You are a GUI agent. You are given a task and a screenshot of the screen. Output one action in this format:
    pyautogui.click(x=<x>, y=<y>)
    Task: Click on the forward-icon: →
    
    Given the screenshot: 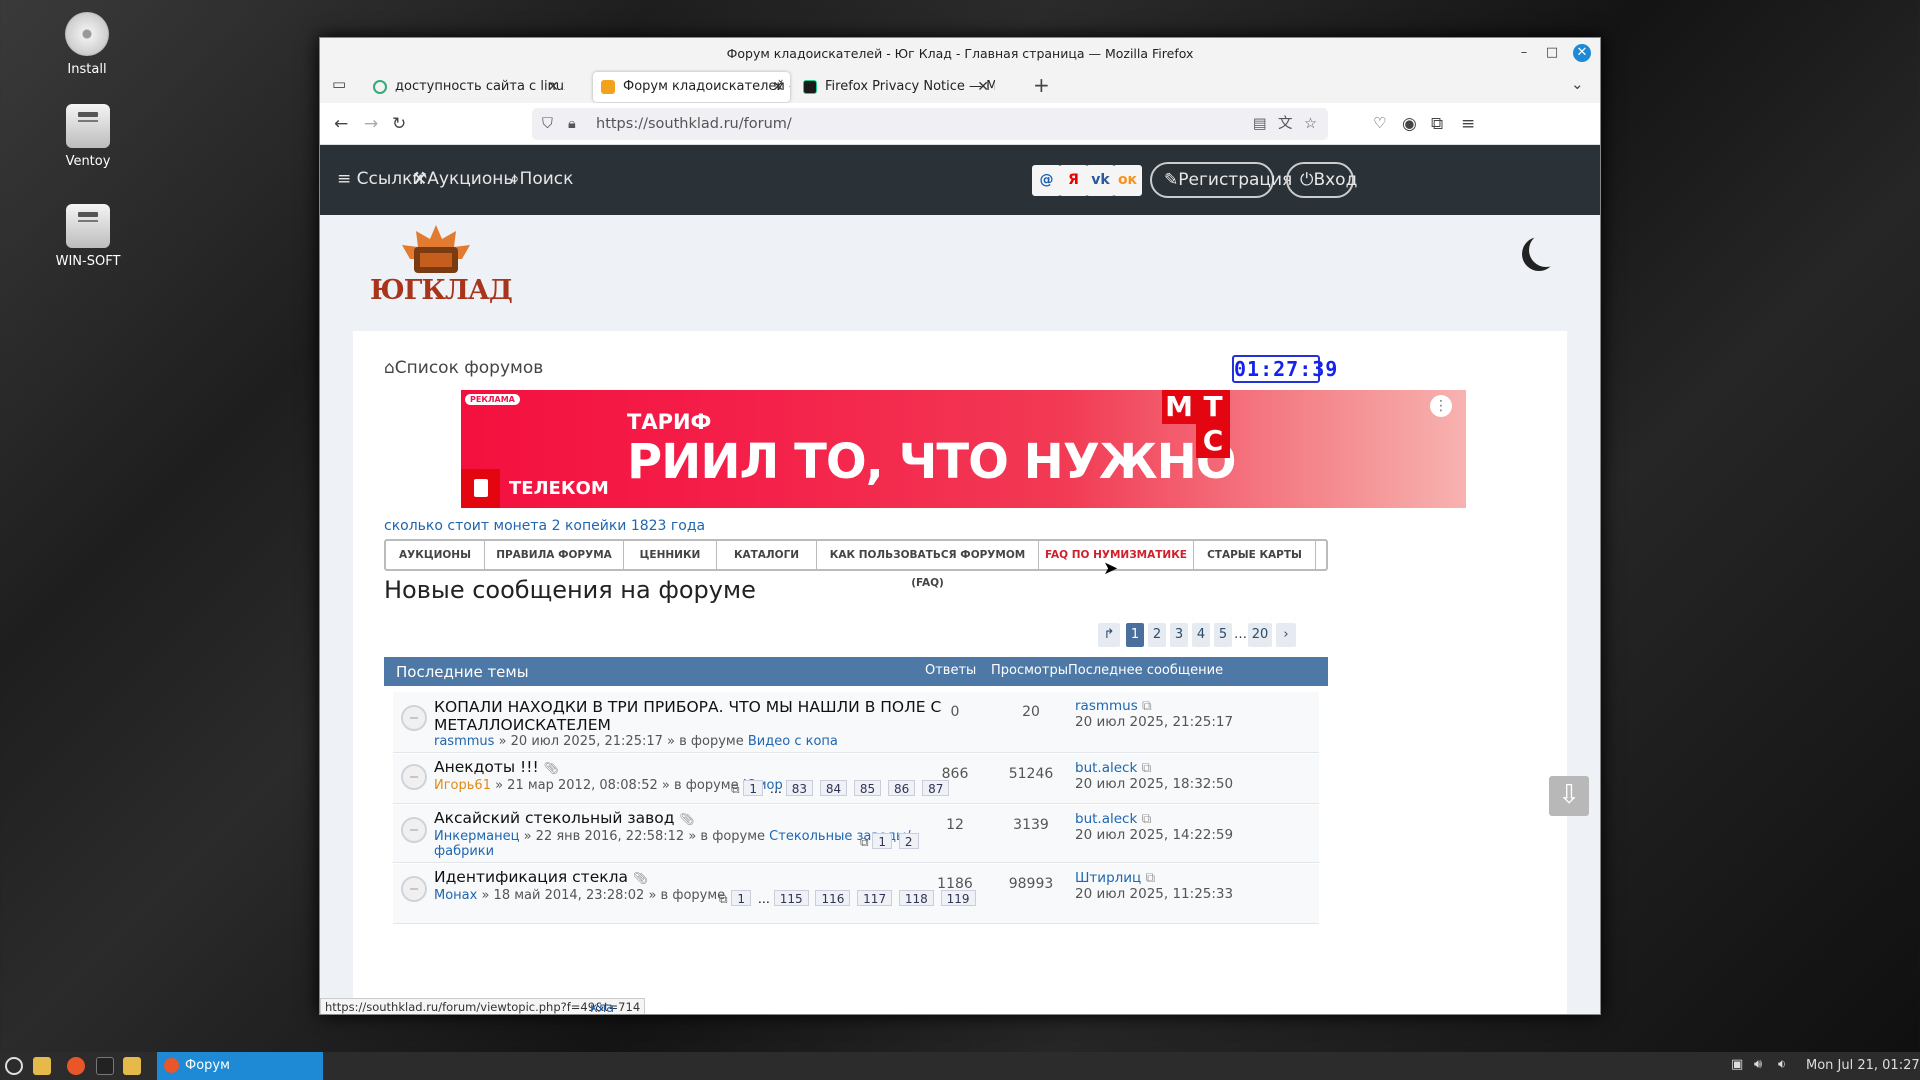 What is the action you would take?
    pyautogui.click(x=371, y=124)
    